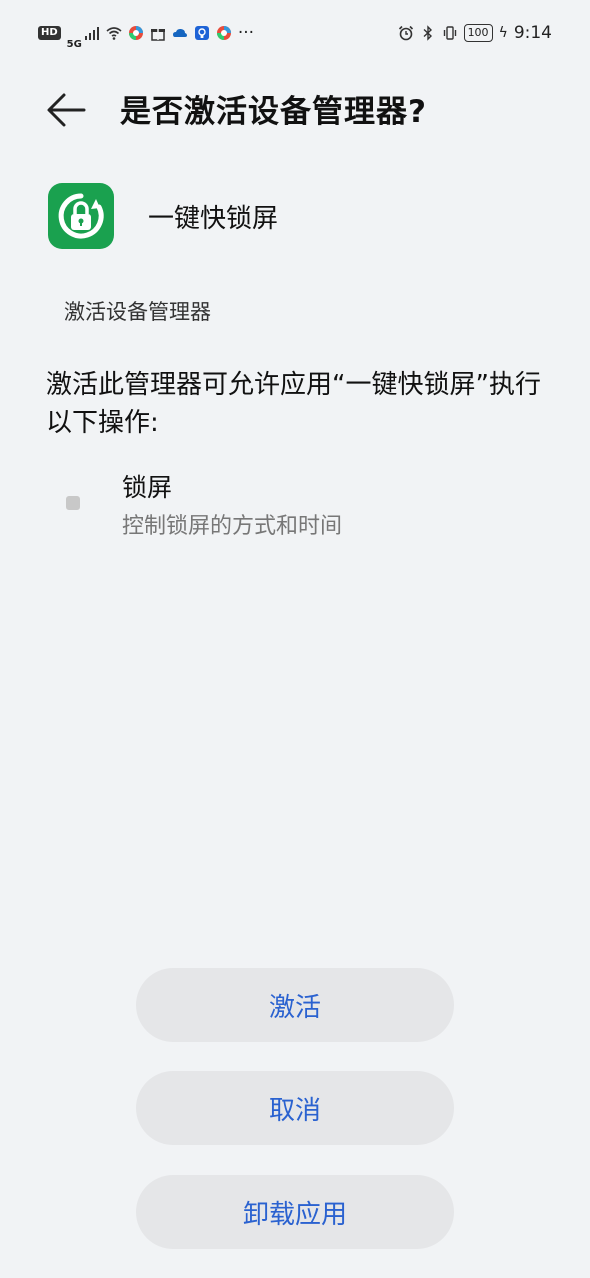  I want to click on description: 激活此管理器可允许应用“一键快锁屏”执行以下操作:, so click(293, 404).